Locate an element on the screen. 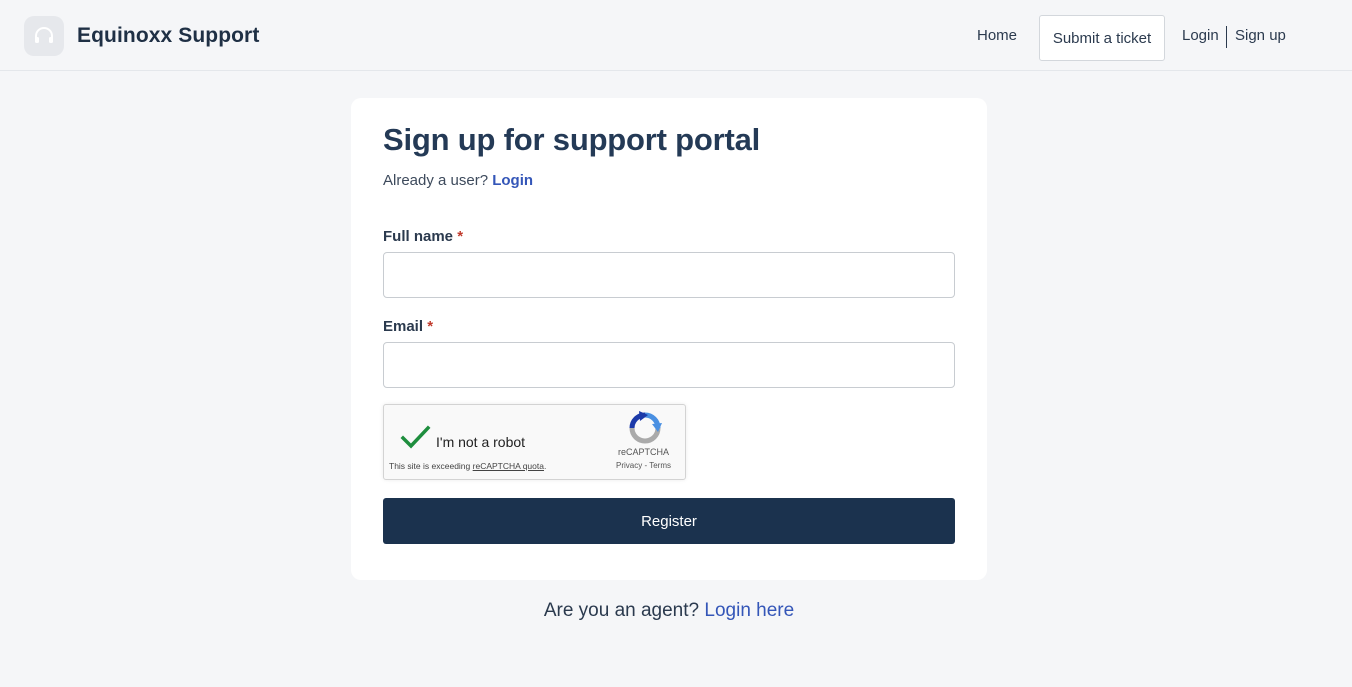 The height and width of the screenshot is (687, 1352). already-user-text: Already a user? Login is located at coordinates (458, 180).